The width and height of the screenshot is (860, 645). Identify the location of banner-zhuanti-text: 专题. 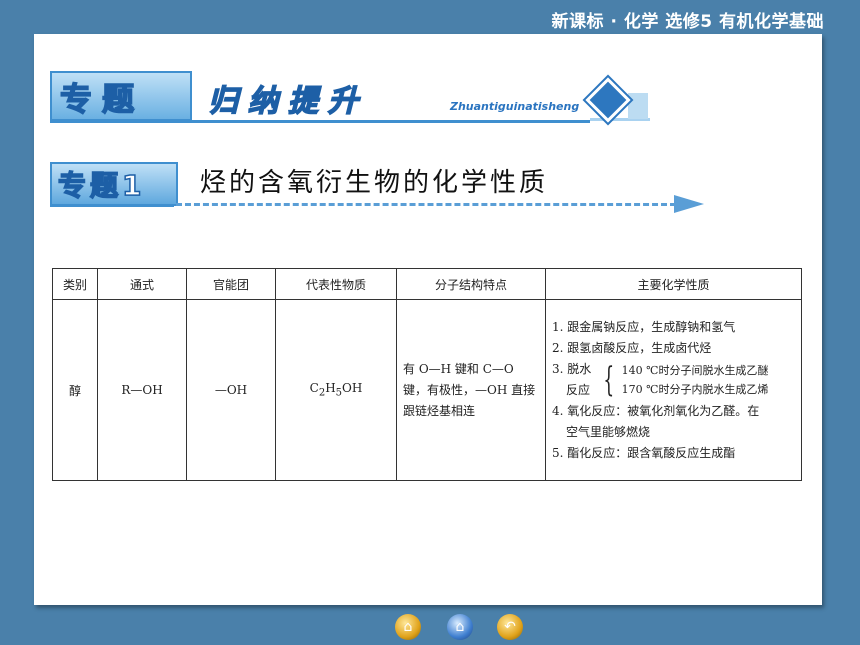
(102, 99).